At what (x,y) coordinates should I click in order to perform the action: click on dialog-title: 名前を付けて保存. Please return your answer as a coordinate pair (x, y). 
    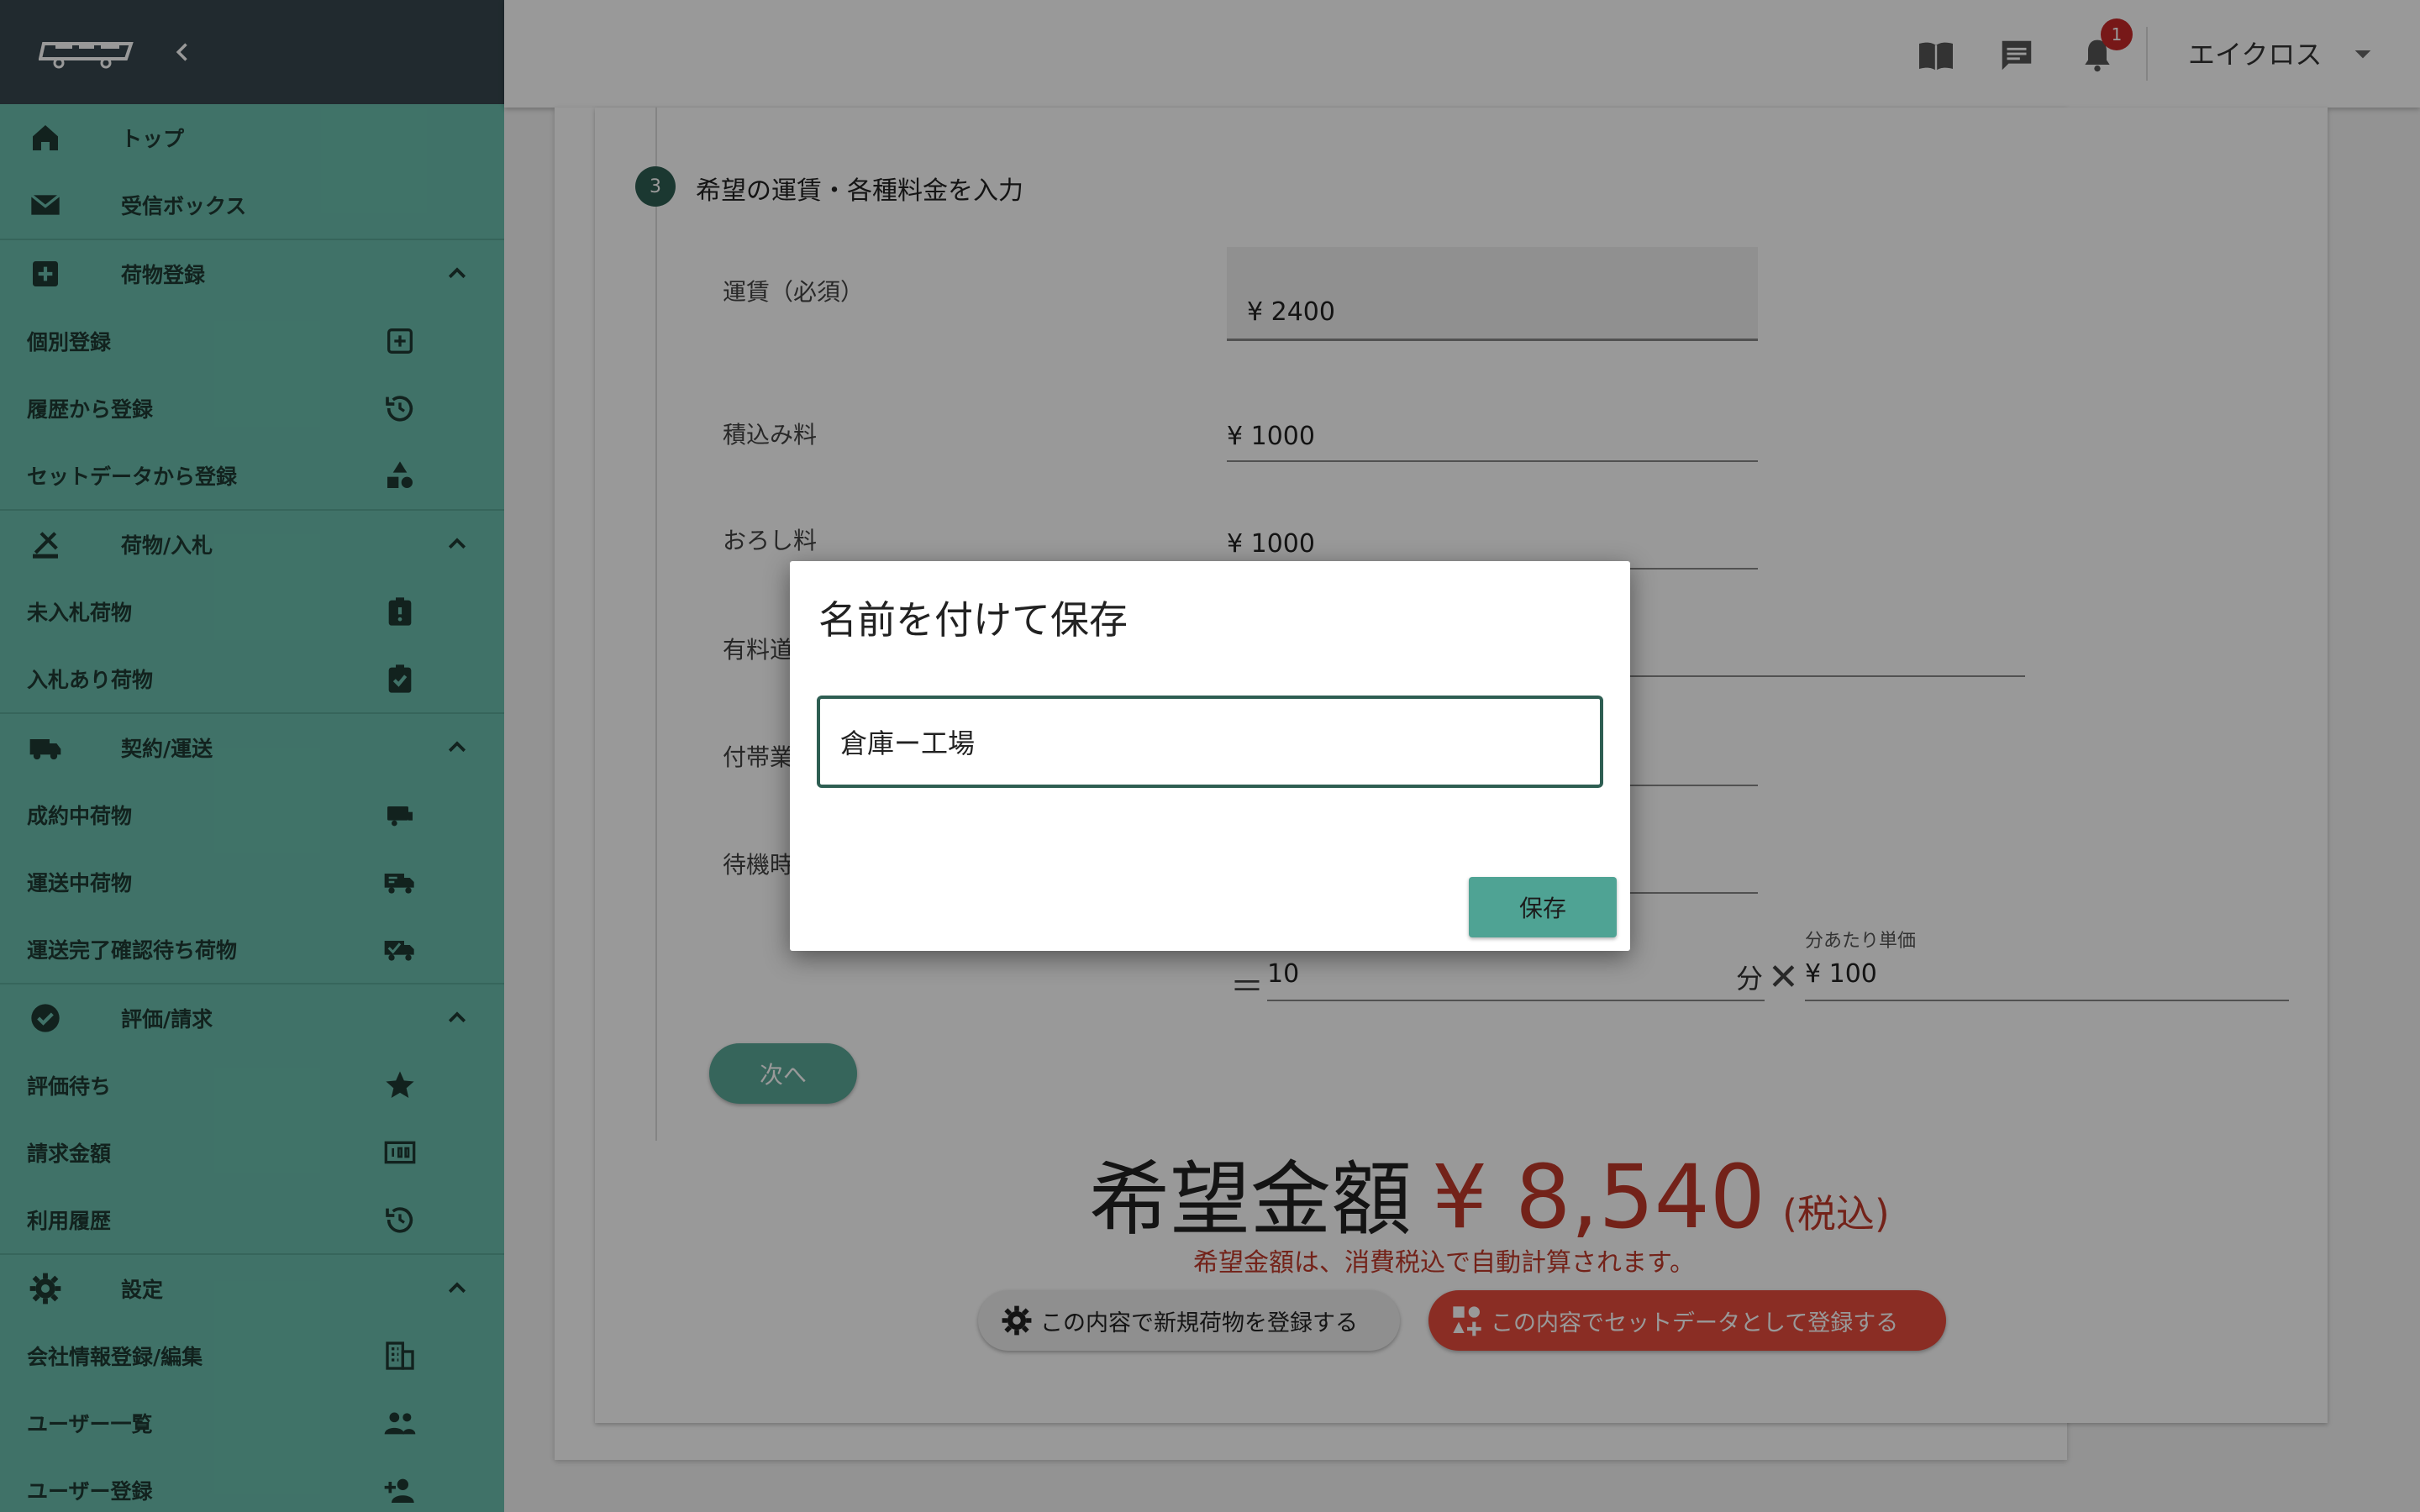
    Looking at the image, I should click on (973, 620).